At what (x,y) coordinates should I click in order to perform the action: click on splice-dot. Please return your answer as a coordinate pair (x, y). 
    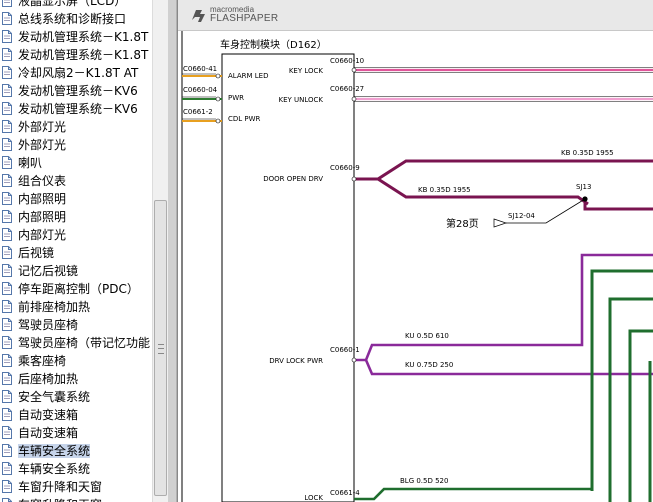
    Looking at the image, I should click on (585, 199).